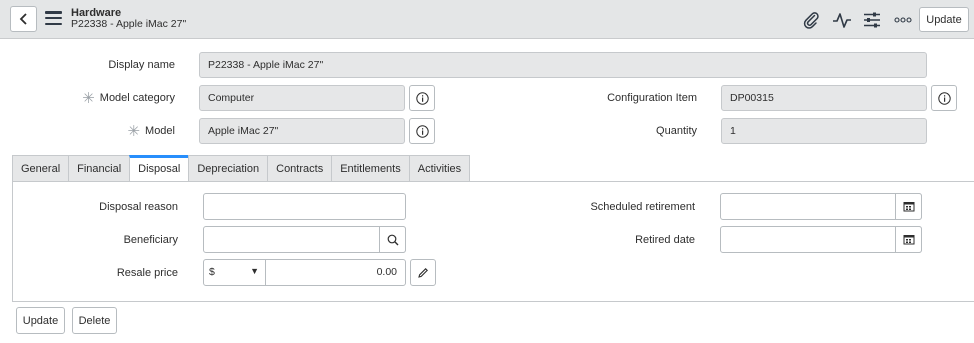 This screenshot has height=343, width=974. I want to click on pencil-icon, so click(423, 272).